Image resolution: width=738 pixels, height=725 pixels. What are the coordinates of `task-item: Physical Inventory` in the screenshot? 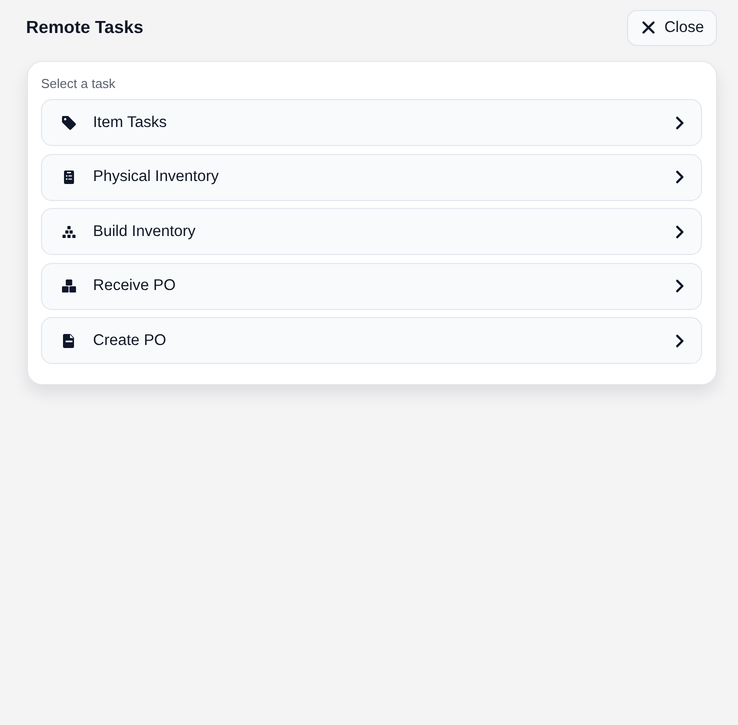 It's located at (371, 177).